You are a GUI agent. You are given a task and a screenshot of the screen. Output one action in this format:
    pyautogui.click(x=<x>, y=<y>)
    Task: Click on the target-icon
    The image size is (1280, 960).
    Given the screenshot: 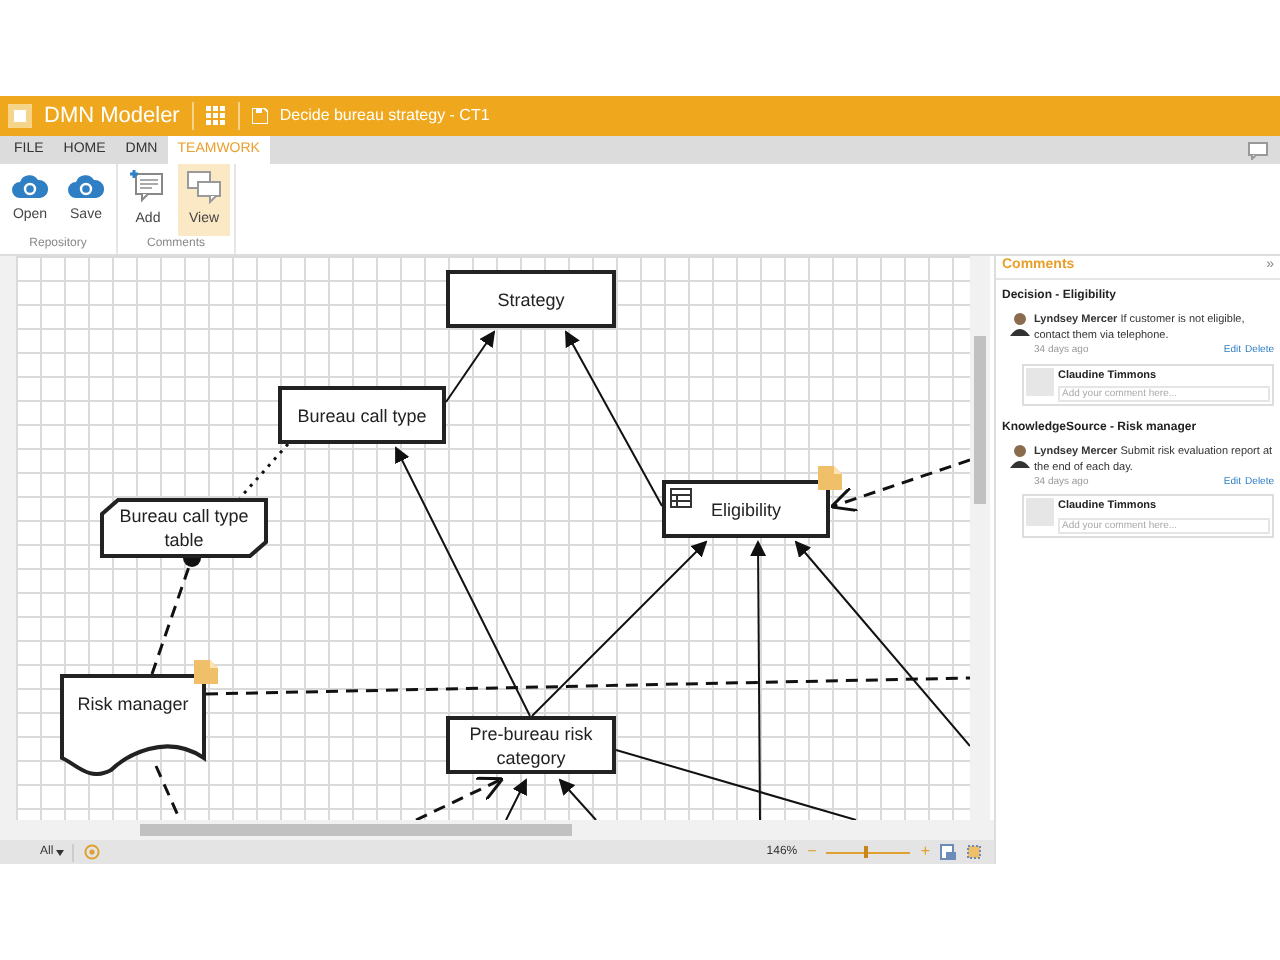 What is the action you would take?
    pyautogui.click(x=91, y=852)
    